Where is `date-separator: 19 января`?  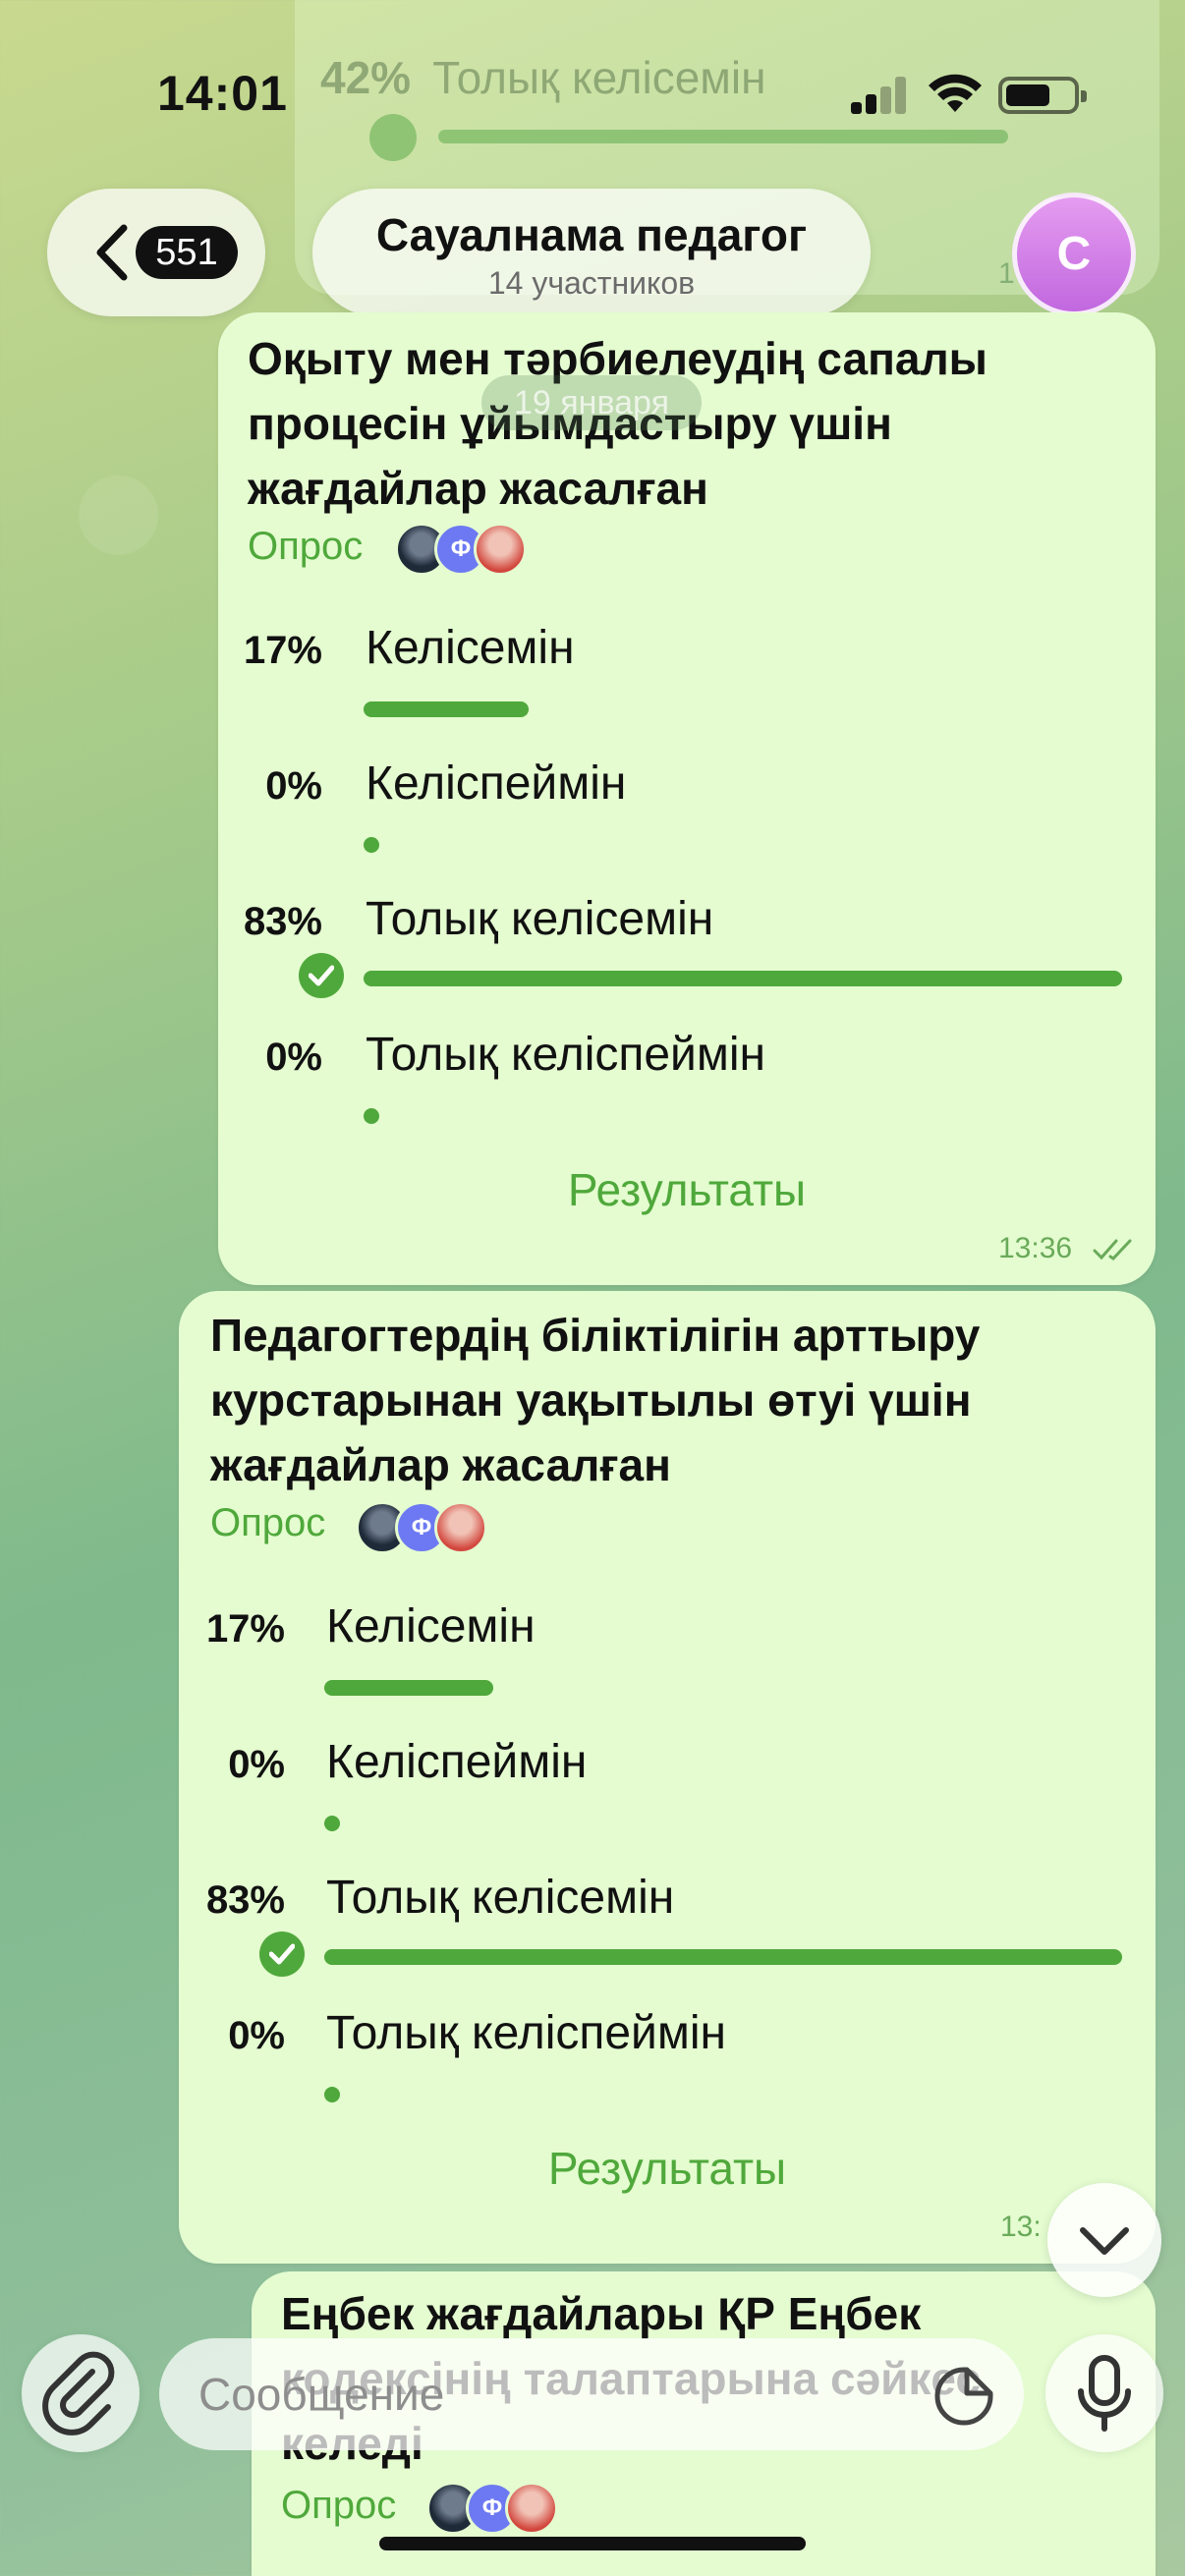 date-separator: 19 января is located at coordinates (592, 402).